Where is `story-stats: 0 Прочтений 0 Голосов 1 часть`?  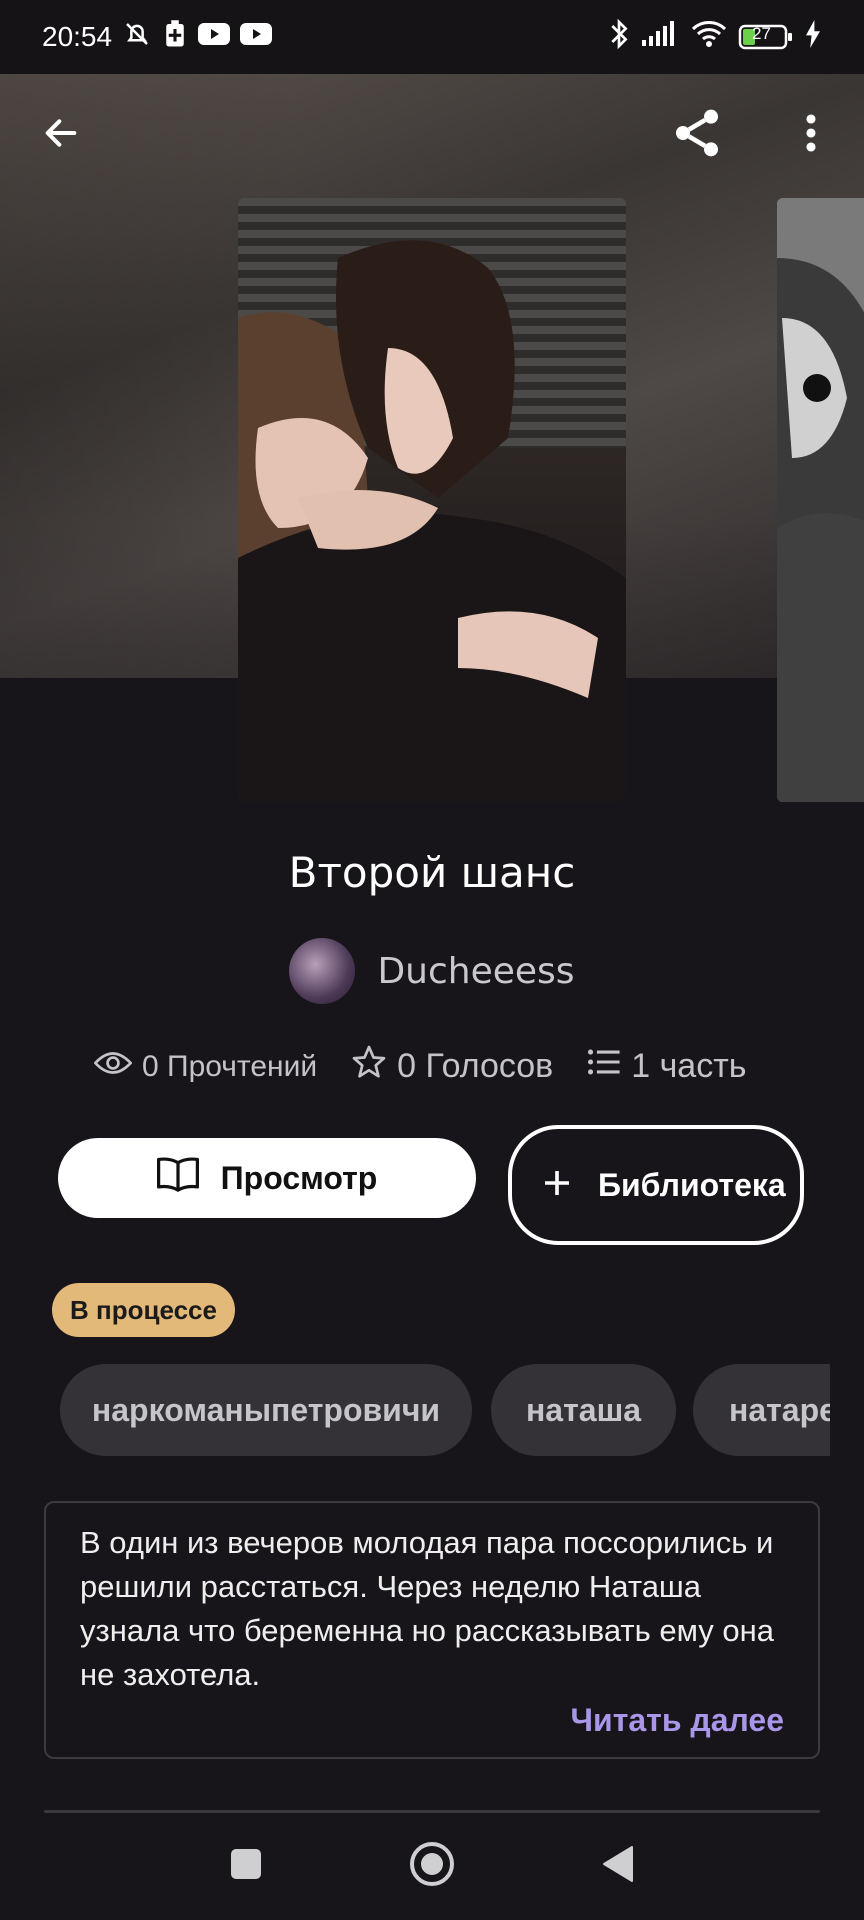
story-stats: 0 Прочтений 0 Голосов 1 часть is located at coordinates (443, 1066).